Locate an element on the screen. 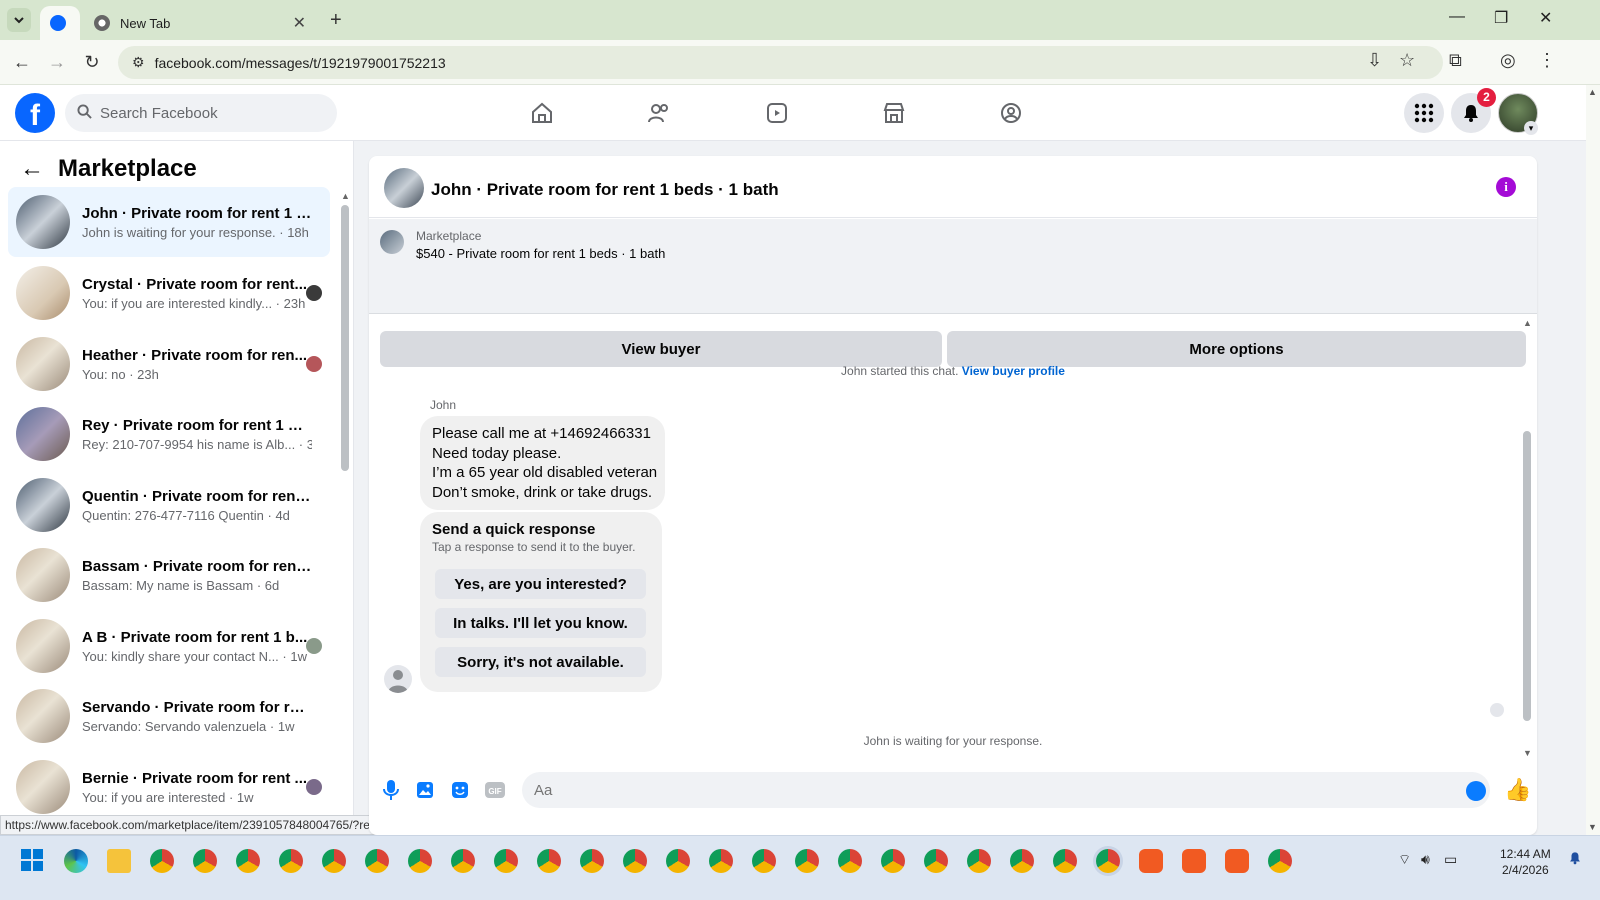 This screenshot has height=900, width=1600. close-tab-icon: ✕ is located at coordinates (299, 23).